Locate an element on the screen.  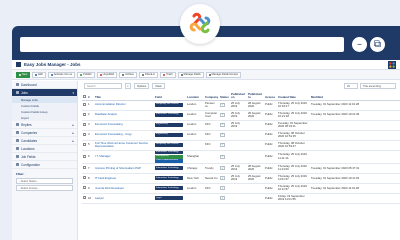
sidebar-item-job-fields: Job Fields is located at coordinates (44, 157).